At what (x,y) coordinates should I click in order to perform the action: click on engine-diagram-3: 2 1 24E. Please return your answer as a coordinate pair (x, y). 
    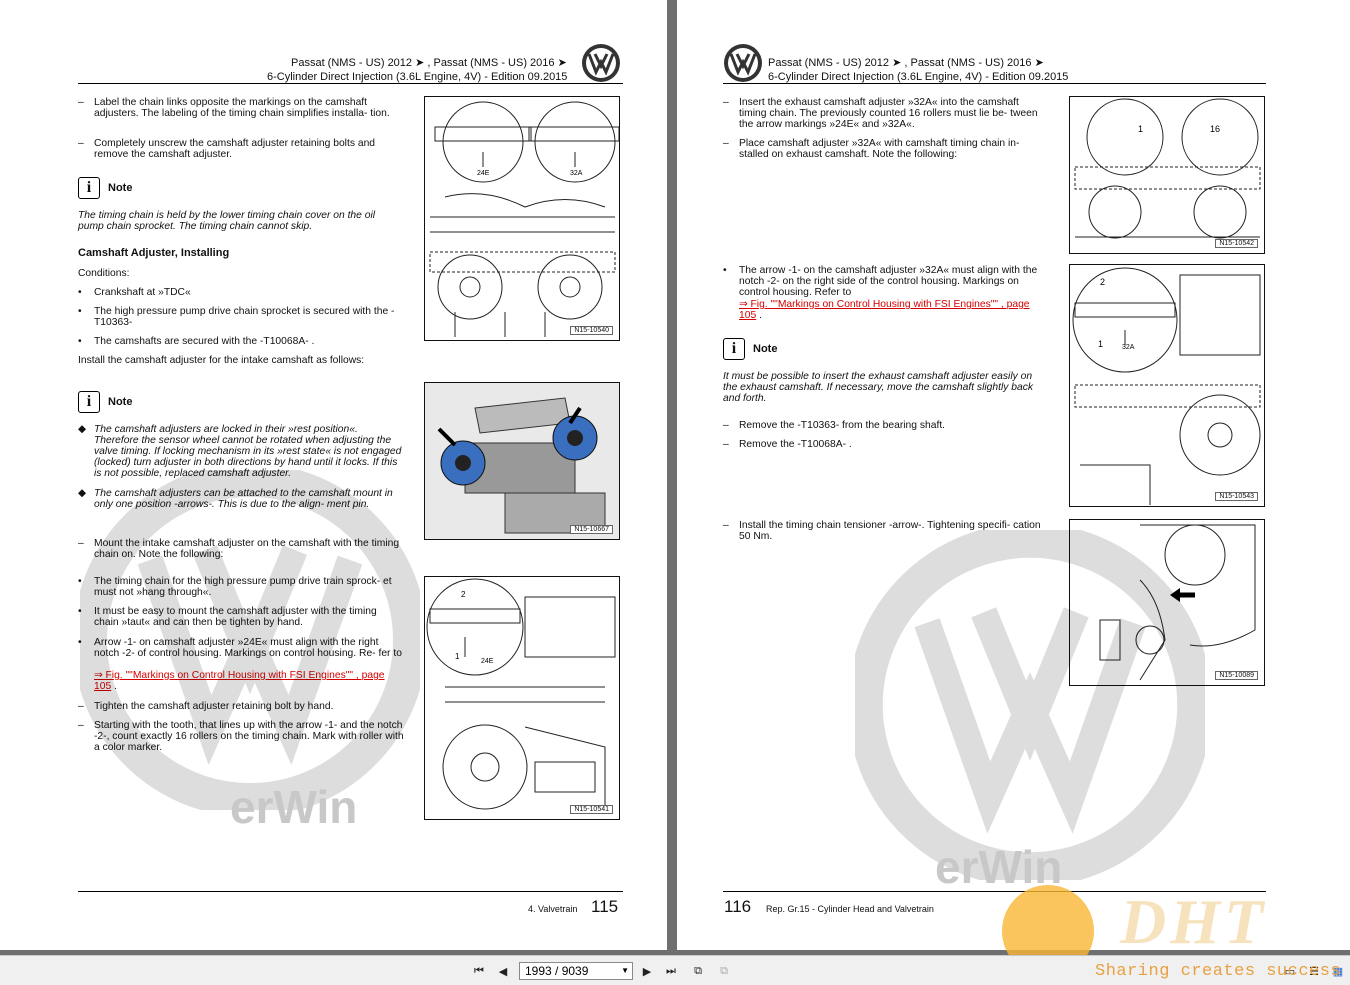
    Looking at the image, I should click on (521, 695).